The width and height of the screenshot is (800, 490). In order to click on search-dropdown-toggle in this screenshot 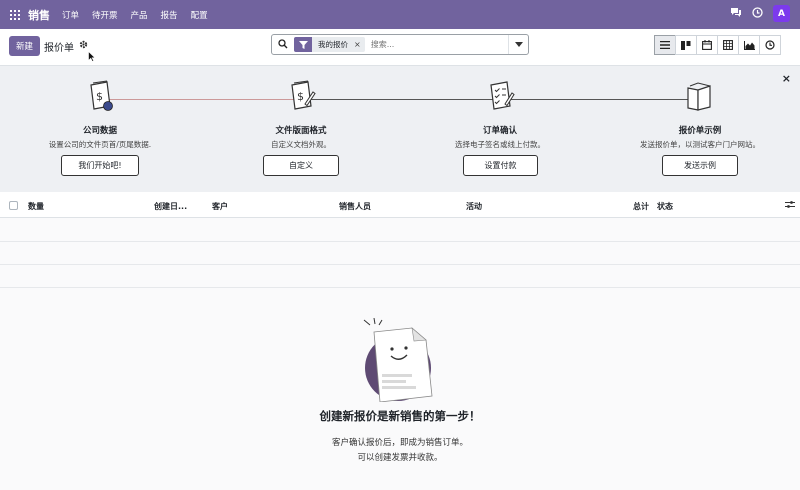, I will do `click(518, 44)`.